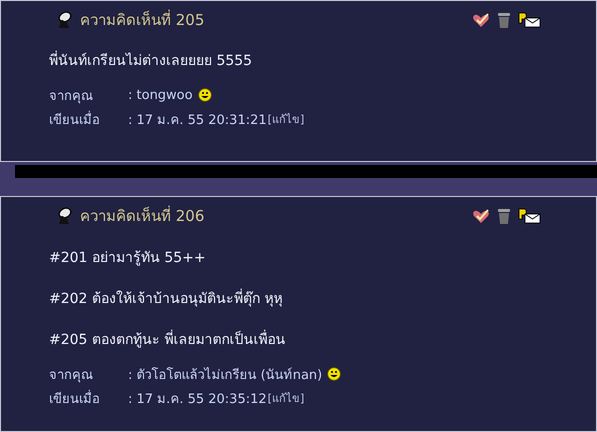 Image resolution: width=597 pixels, height=432 pixels. What do you see at coordinates (225, 375) in the screenshot?
I see `author-name: : ตัวโอโตแล้วไม่เกรียน (นันท์nan)` at bounding box center [225, 375].